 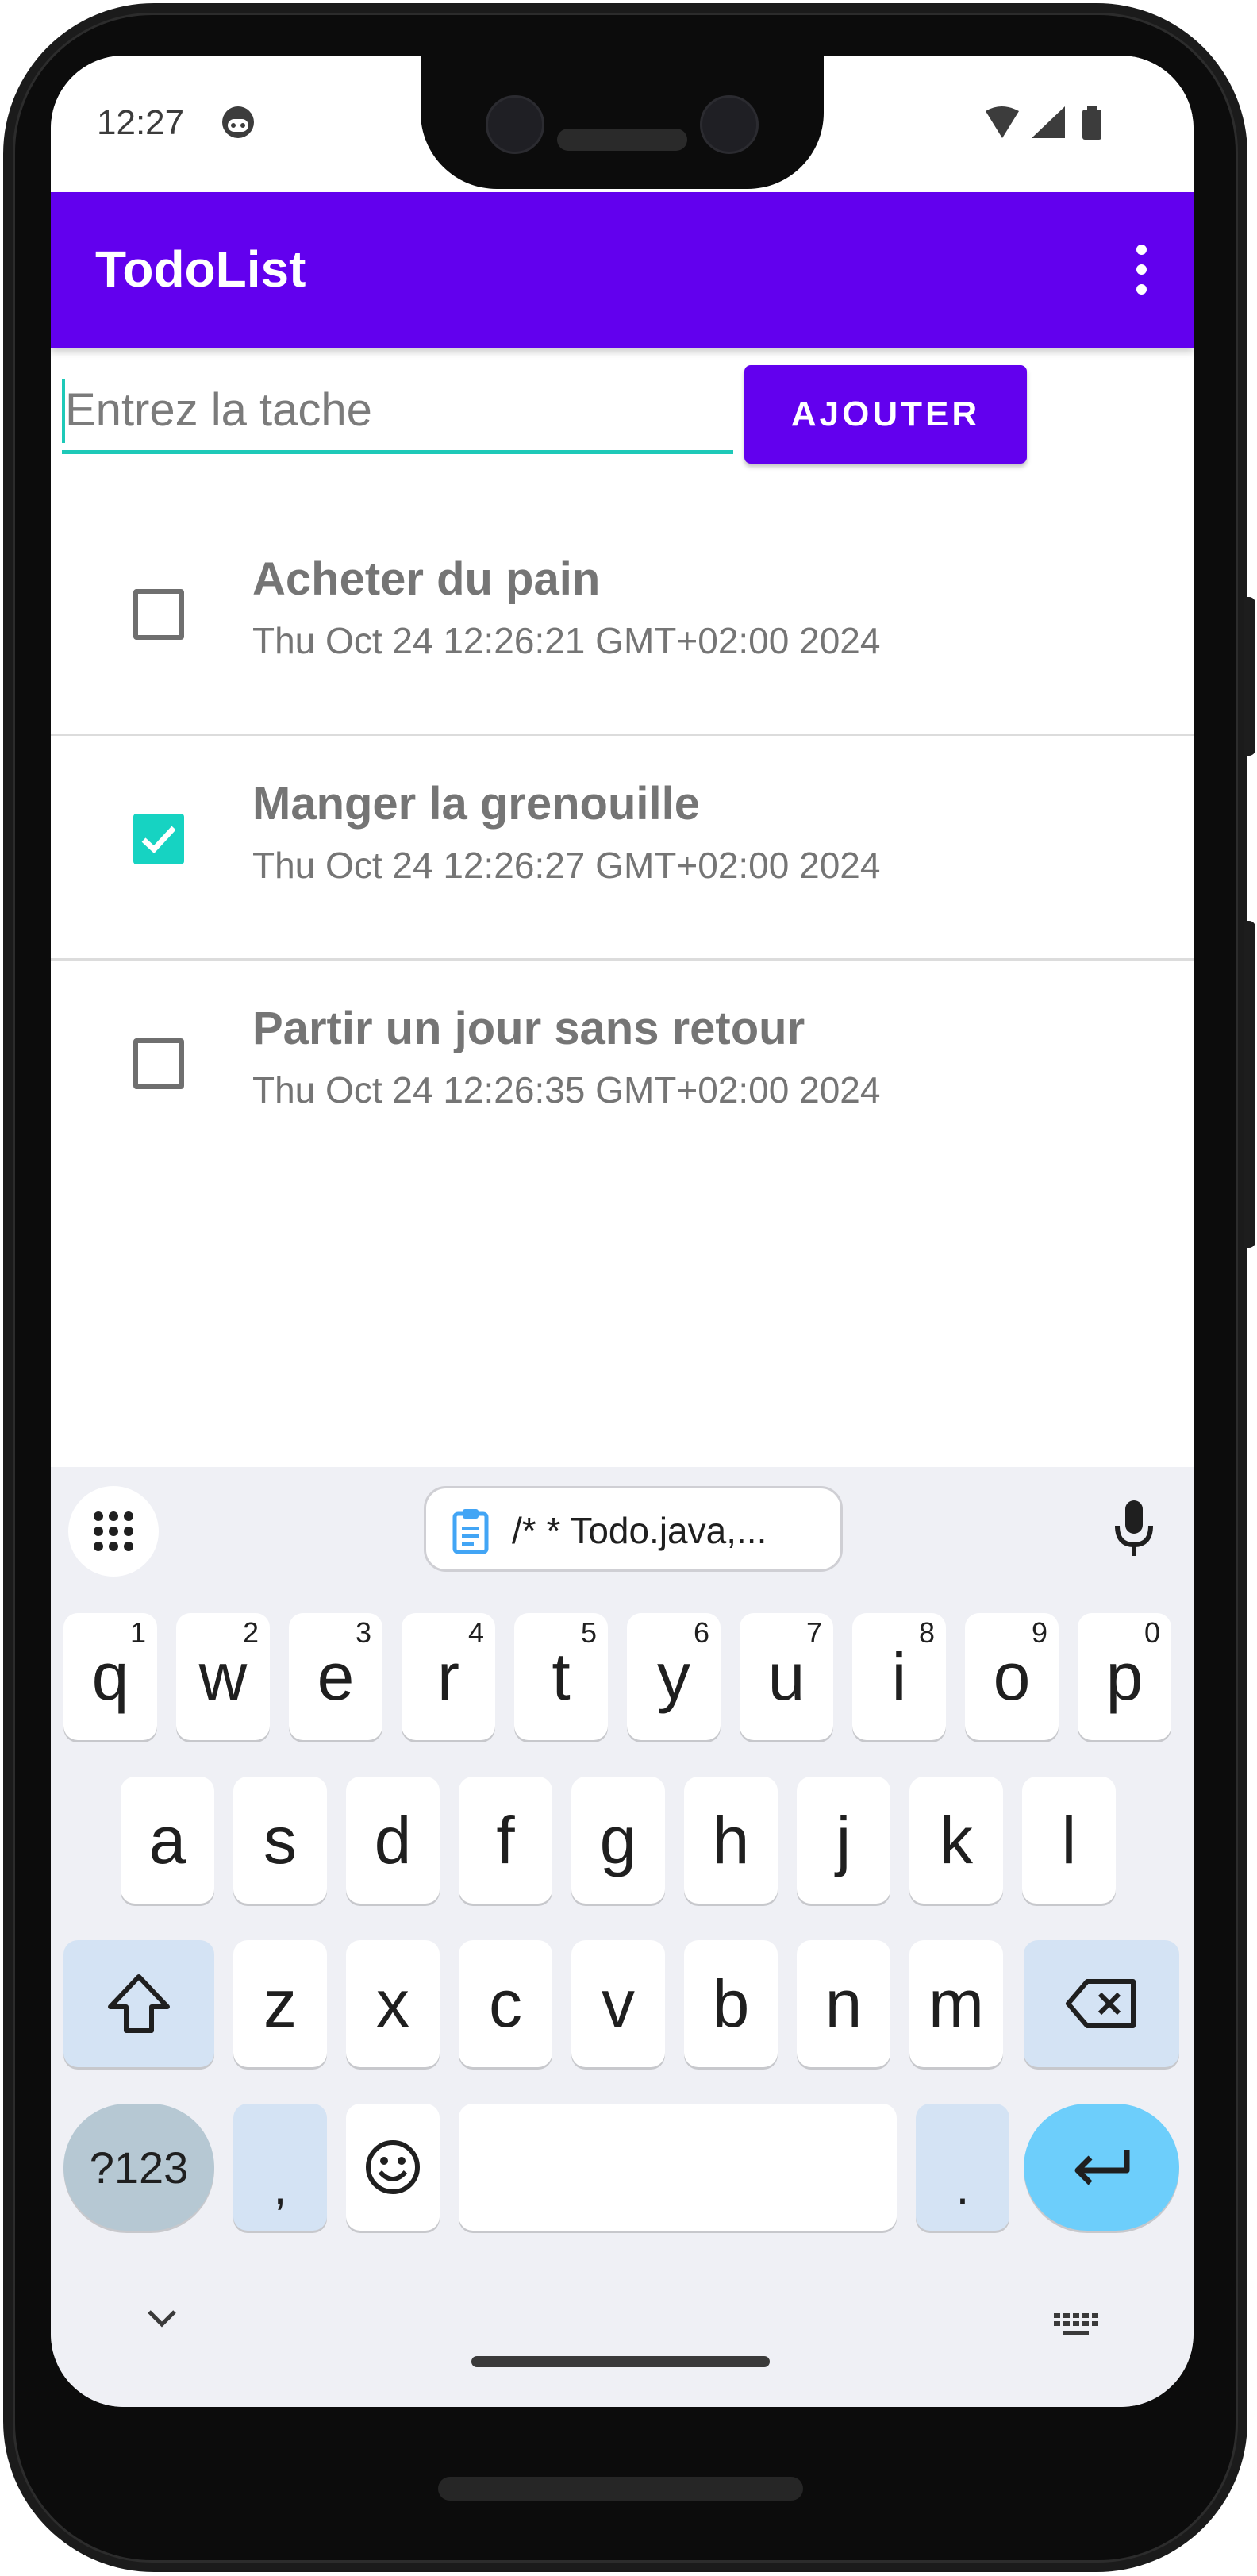 I want to click on cellular-icon, so click(x=1048, y=122).